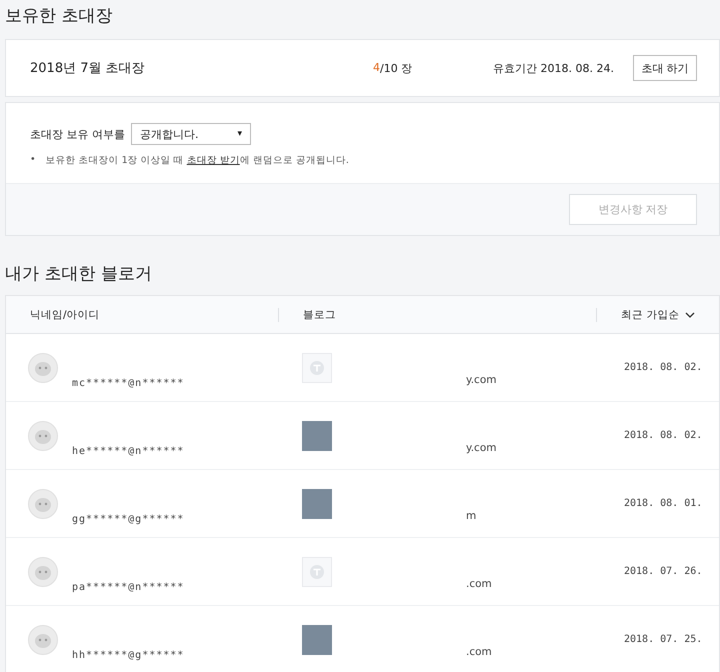 Image resolution: width=720 pixels, height=672 pixels. Describe the element at coordinates (128, 451) in the screenshot. I see `user-id: he******@n******` at that location.